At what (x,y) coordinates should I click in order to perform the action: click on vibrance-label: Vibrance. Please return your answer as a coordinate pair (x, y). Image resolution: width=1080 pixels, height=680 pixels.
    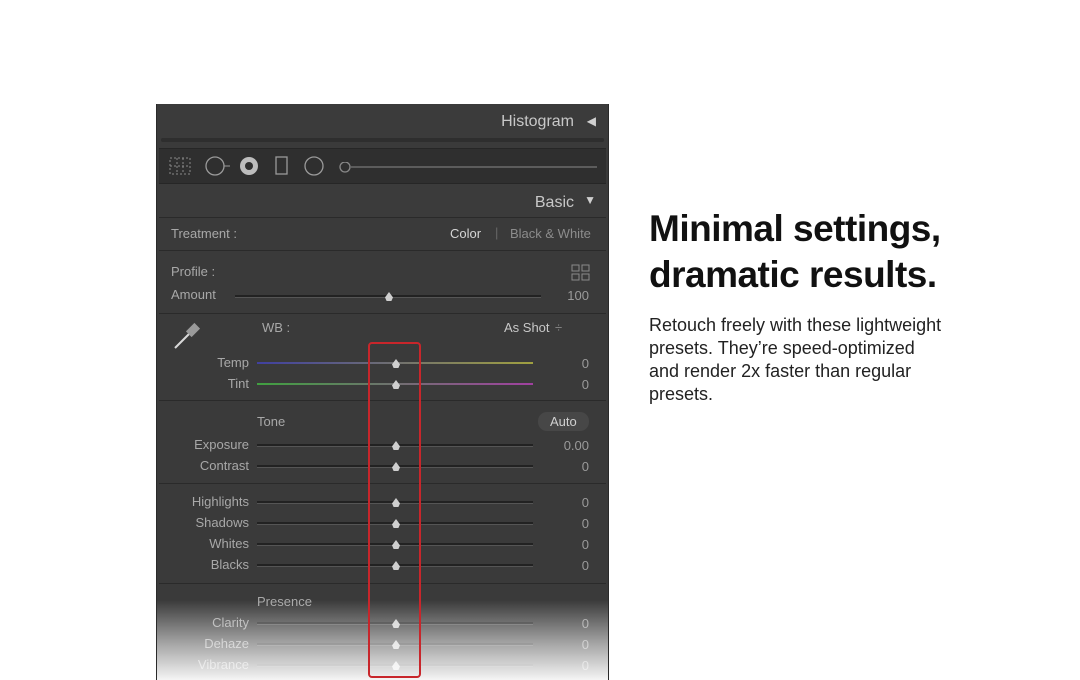
    Looking at the image, I should click on (223, 664).